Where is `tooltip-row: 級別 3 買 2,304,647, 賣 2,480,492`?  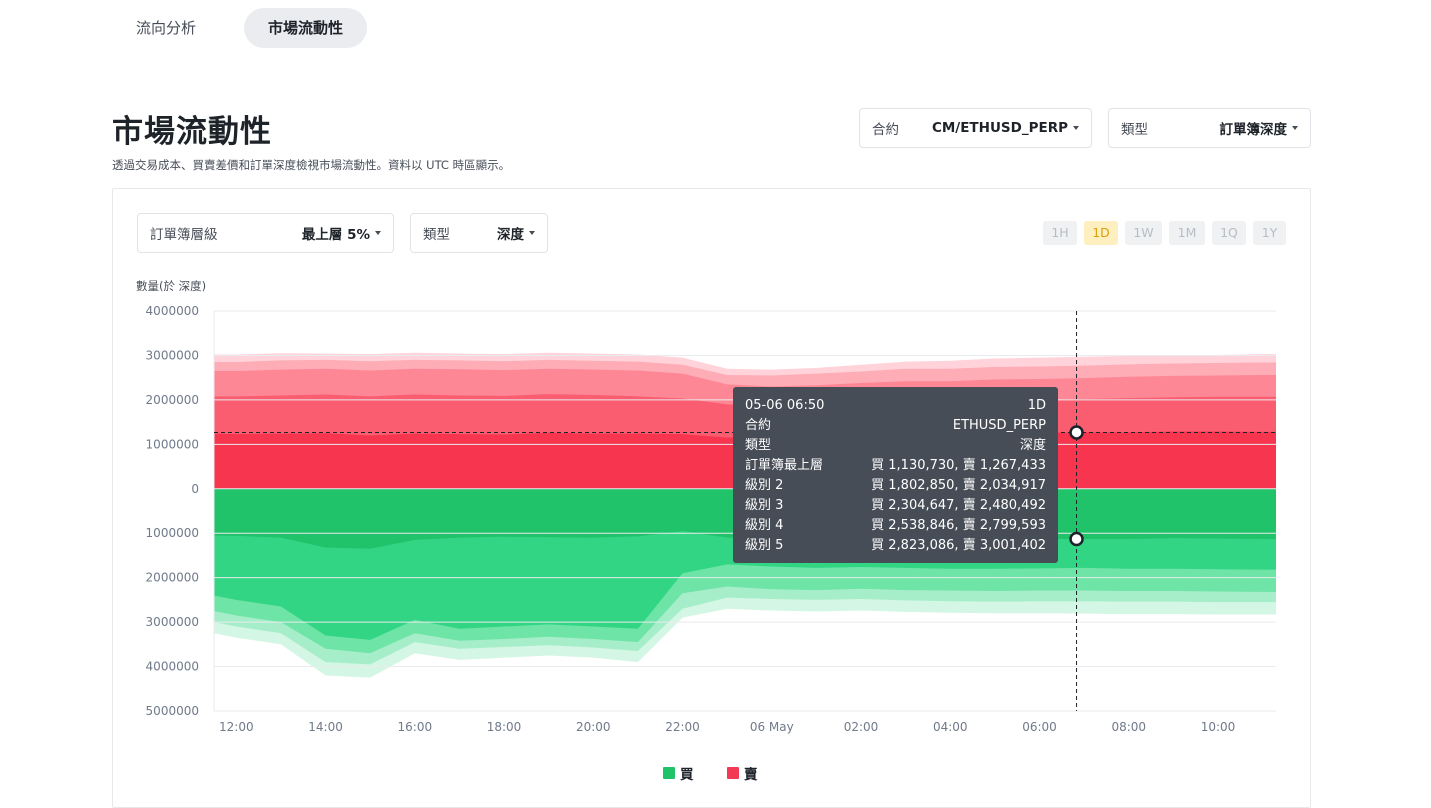 tooltip-row: 級別 3 買 2,304,647, 賣 2,480,492 is located at coordinates (895, 506).